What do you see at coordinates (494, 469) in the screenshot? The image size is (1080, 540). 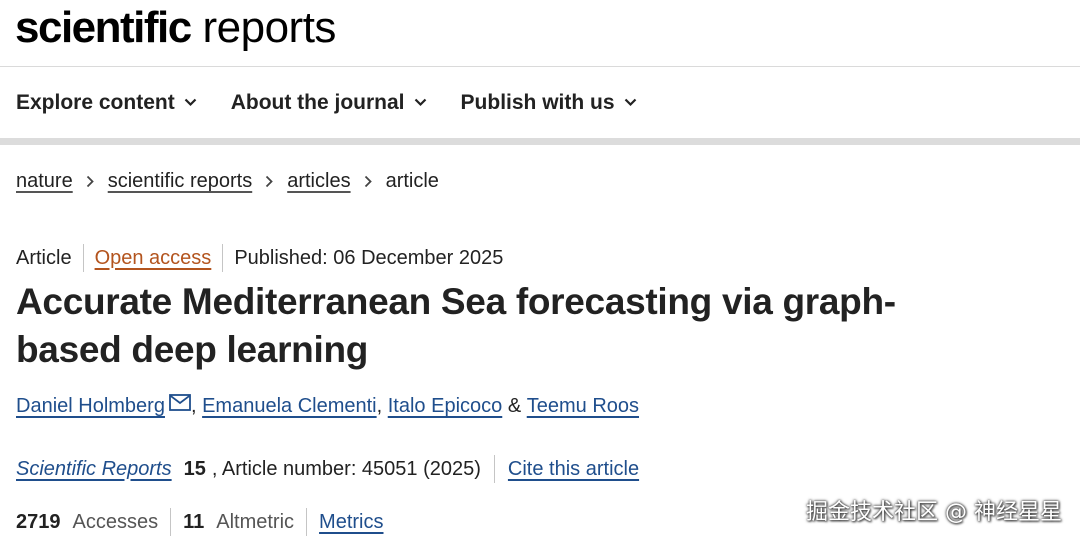 I see `journal-divider` at bounding box center [494, 469].